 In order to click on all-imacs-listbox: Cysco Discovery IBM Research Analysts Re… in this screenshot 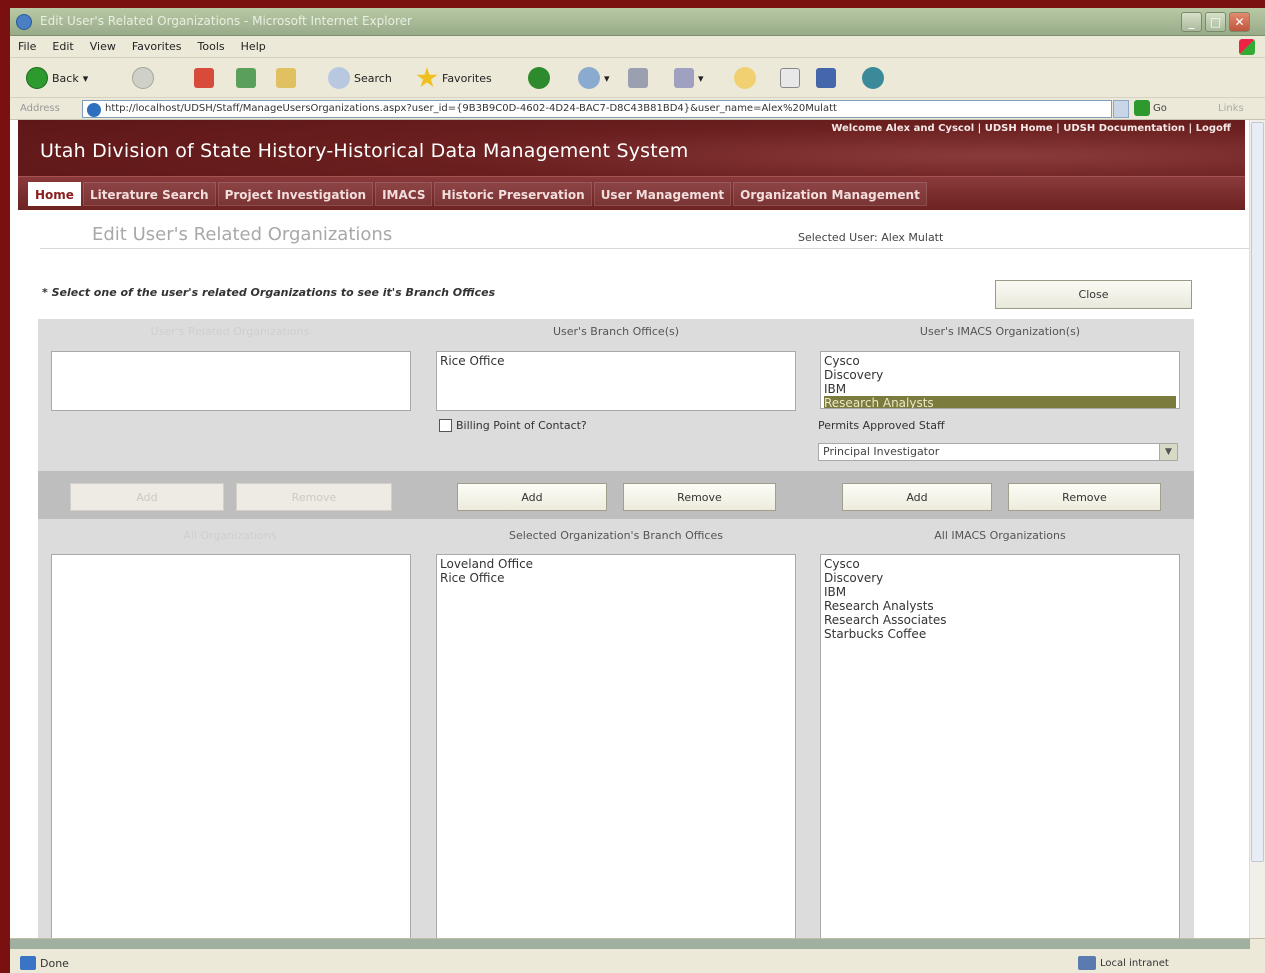, I will do `click(1000, 746)`.